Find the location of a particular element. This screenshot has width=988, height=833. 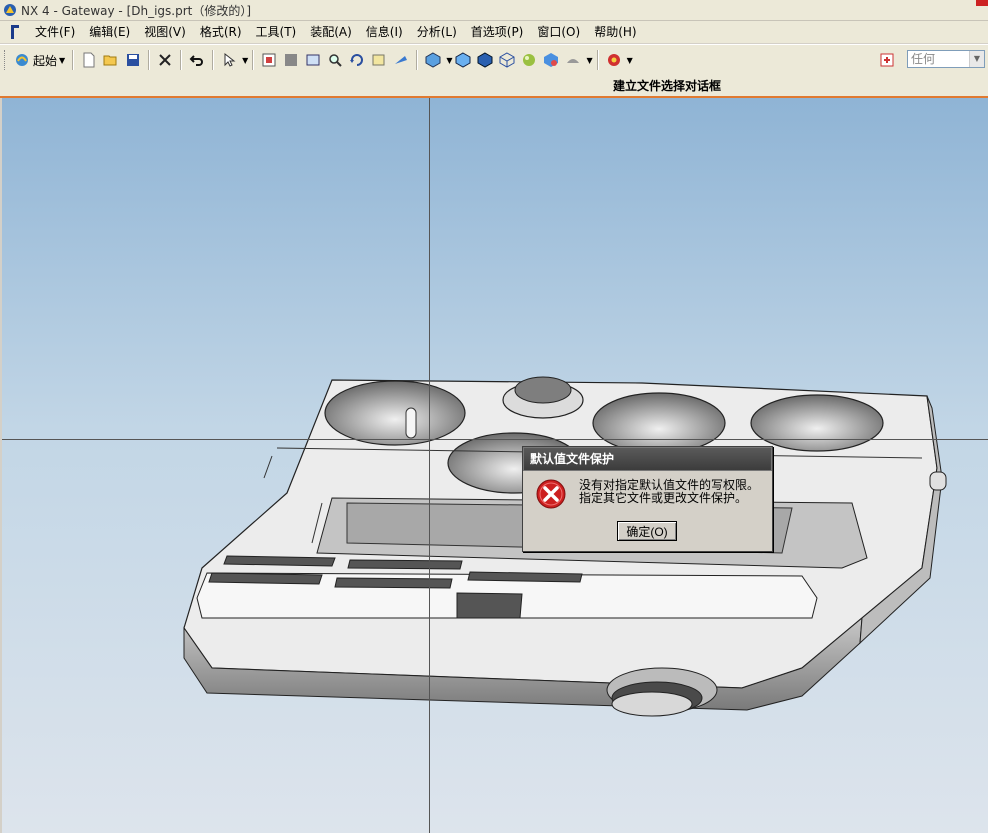

fit-icon is located at coordinates (269, 60).